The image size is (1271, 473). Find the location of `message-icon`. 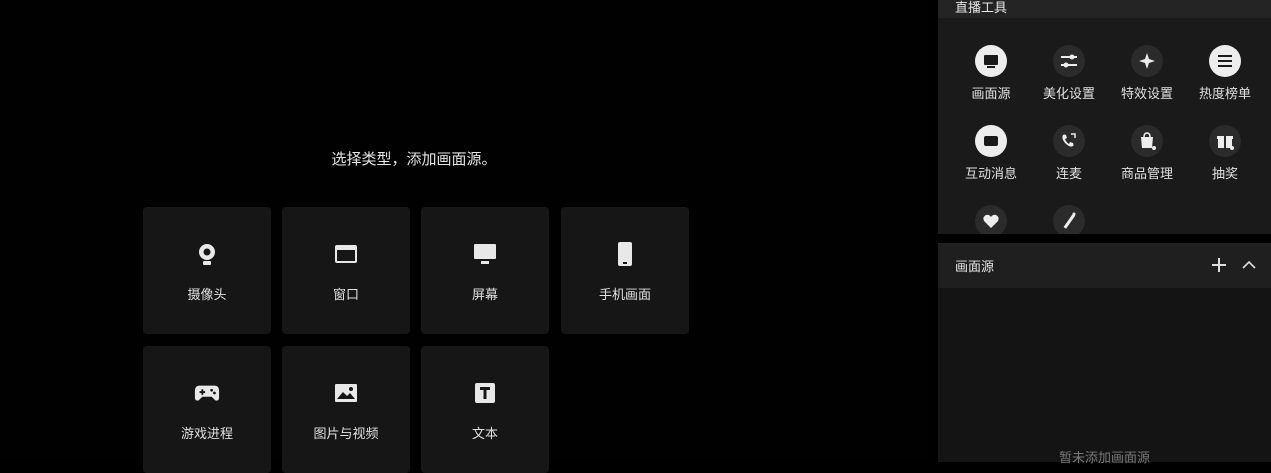

message-icon is located at coordinates (991, 141).